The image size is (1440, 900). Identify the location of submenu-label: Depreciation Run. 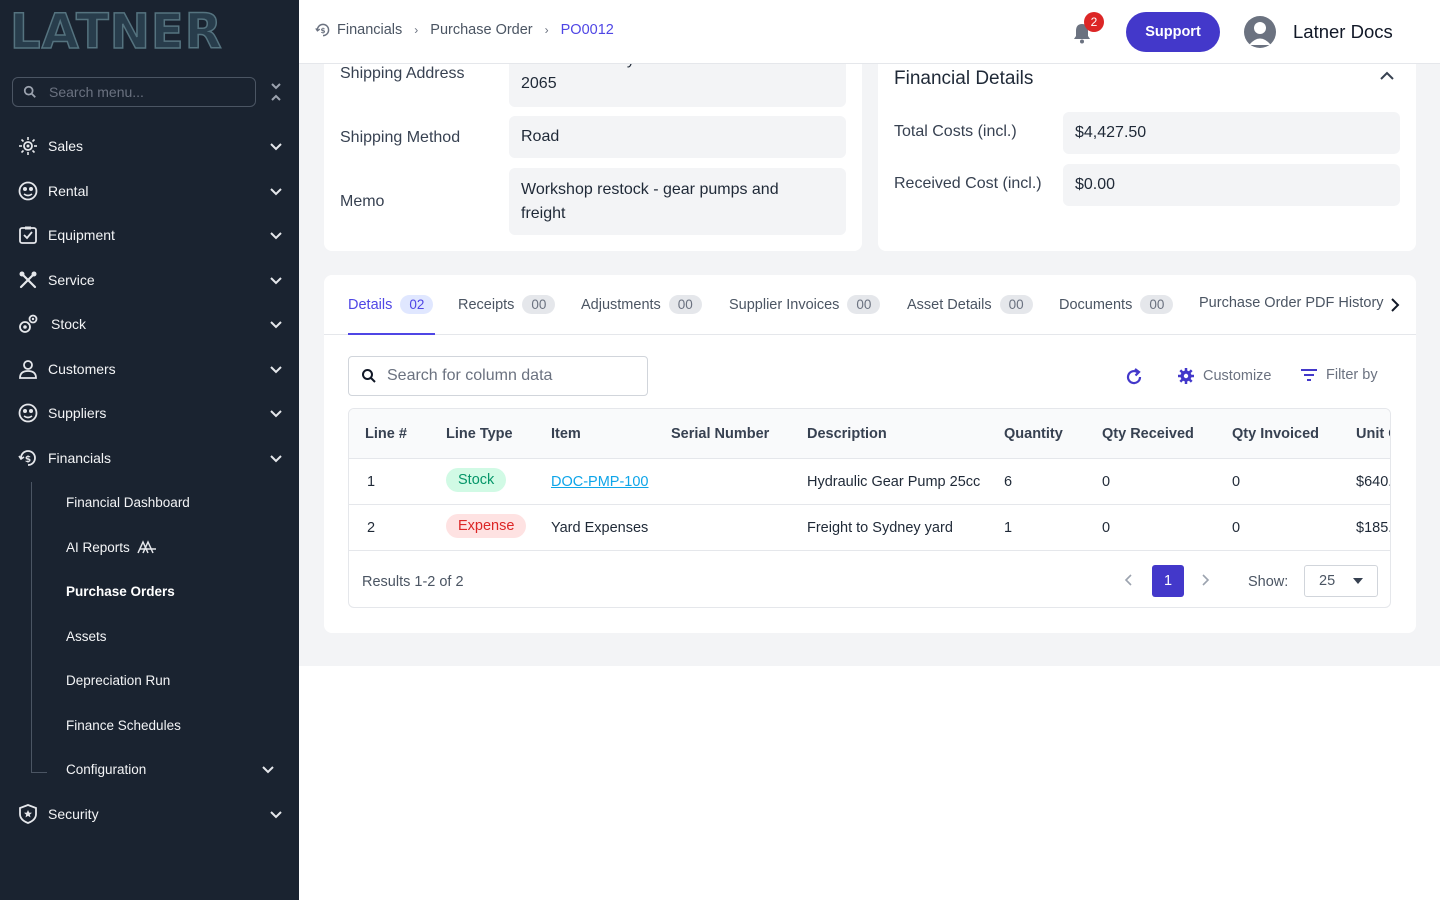
(118, 680).